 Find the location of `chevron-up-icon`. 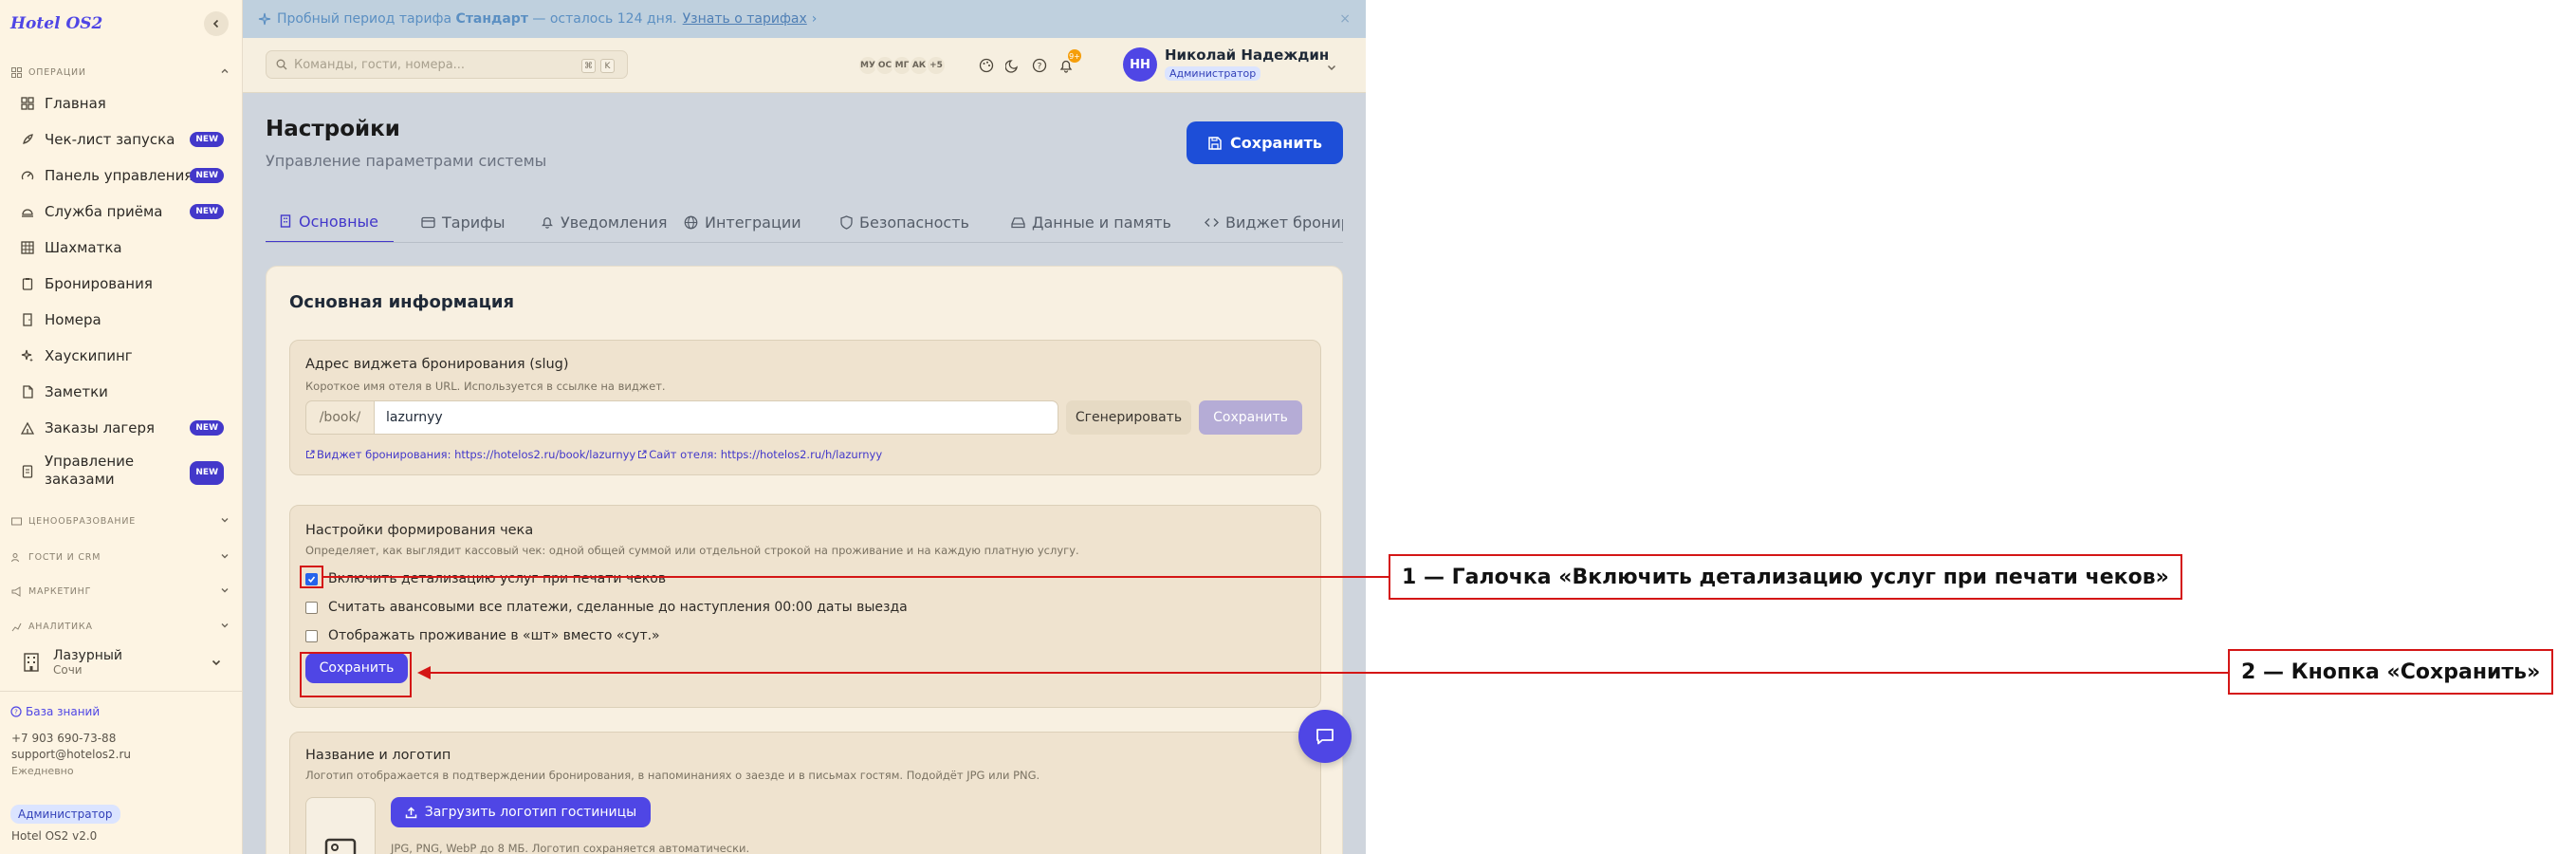

chevron-up-icon is located at coordinates (225, 72).